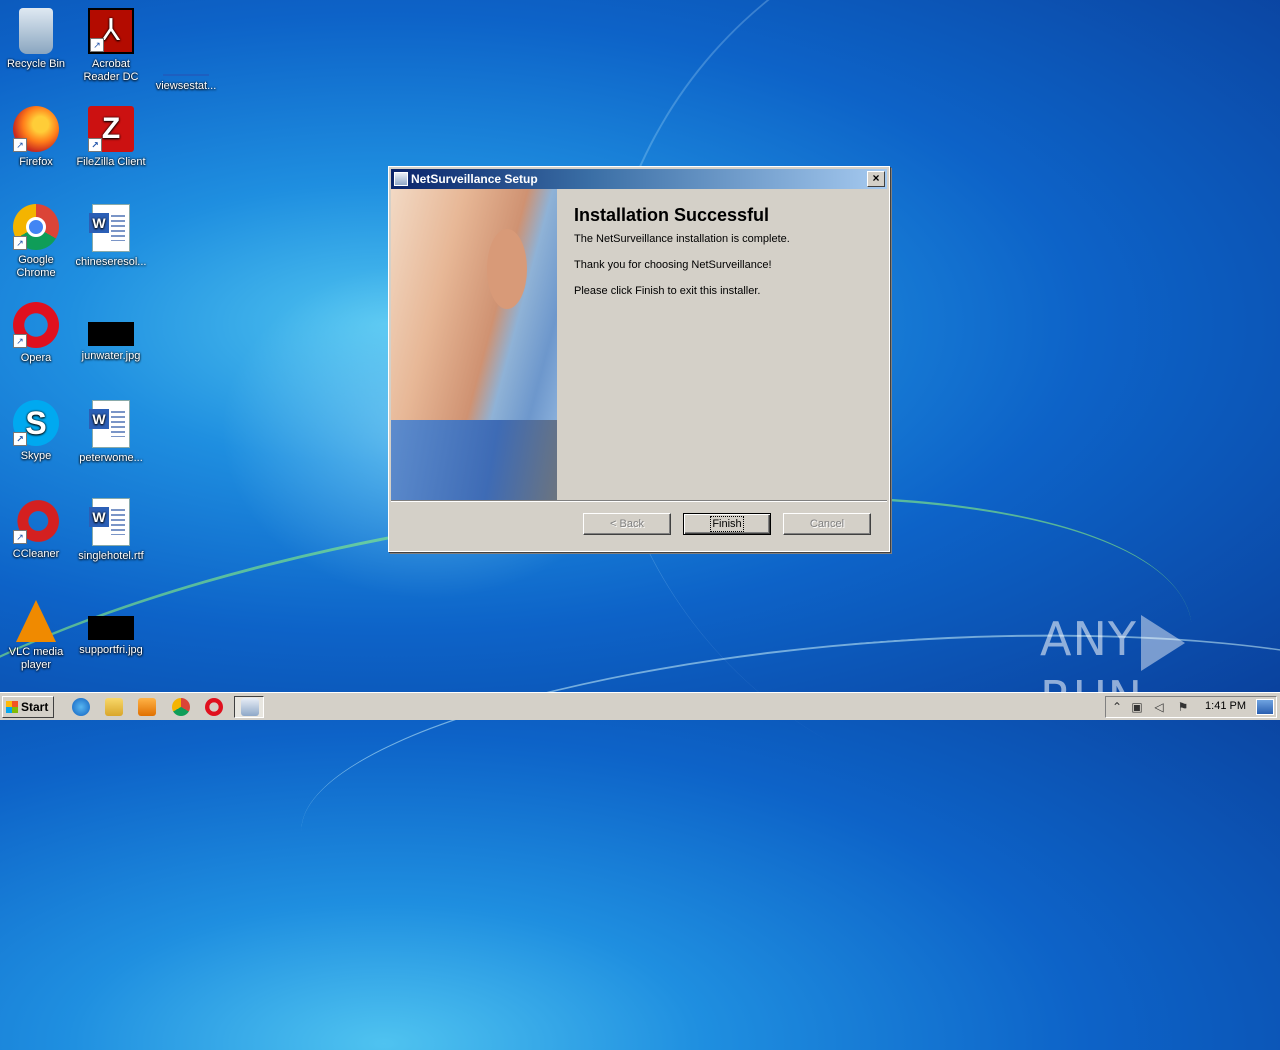 The height and width of the screenshot is (1050, 1280). I want to click on action-center-flag-icon: ⚑, so click(1183, 707).